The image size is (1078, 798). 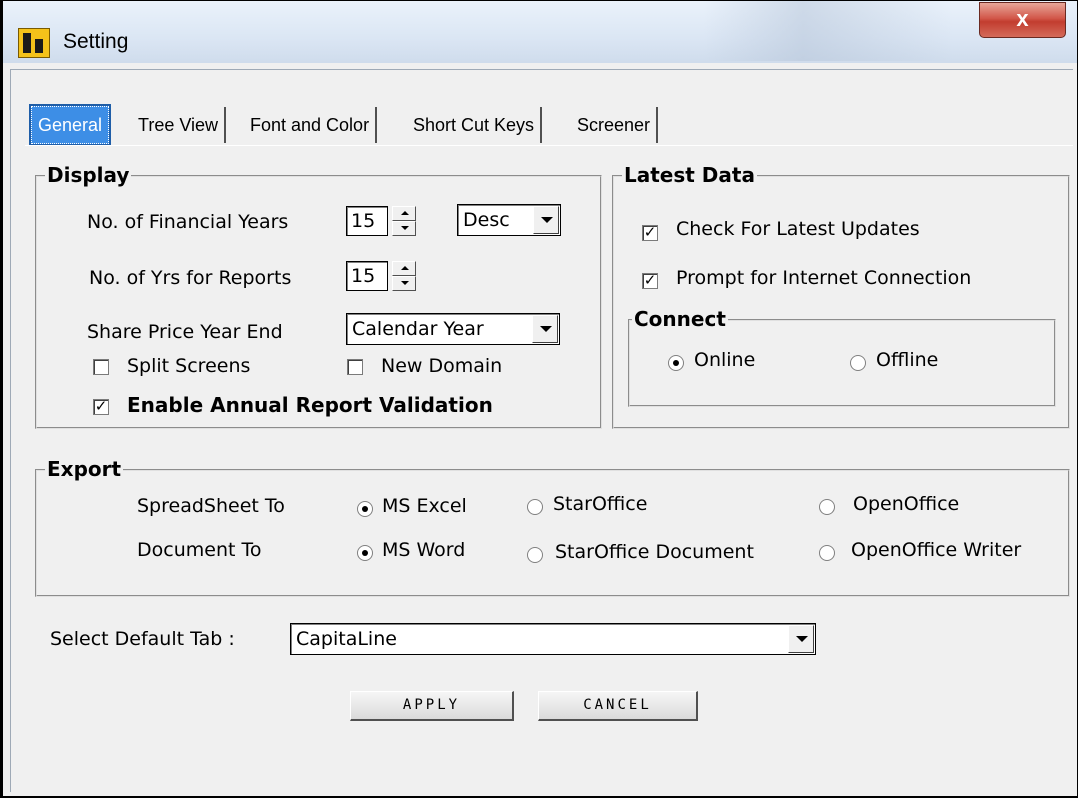 What do you see at coordinates (424, 506) in the screenshot?
I see `spreadsheet-ms-excel-label: MS Excel` at bounding box center [424, 506].